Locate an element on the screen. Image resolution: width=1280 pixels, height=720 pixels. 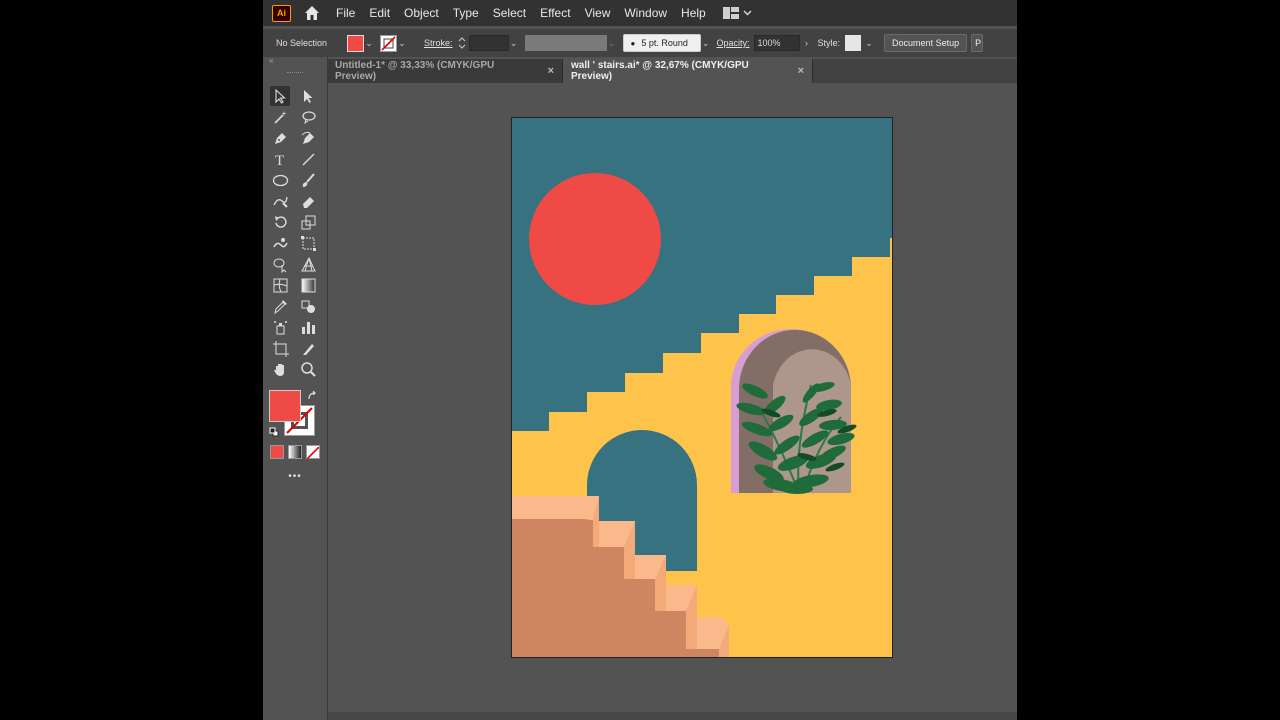
fill-swatch is located at coordinates (355, 43).